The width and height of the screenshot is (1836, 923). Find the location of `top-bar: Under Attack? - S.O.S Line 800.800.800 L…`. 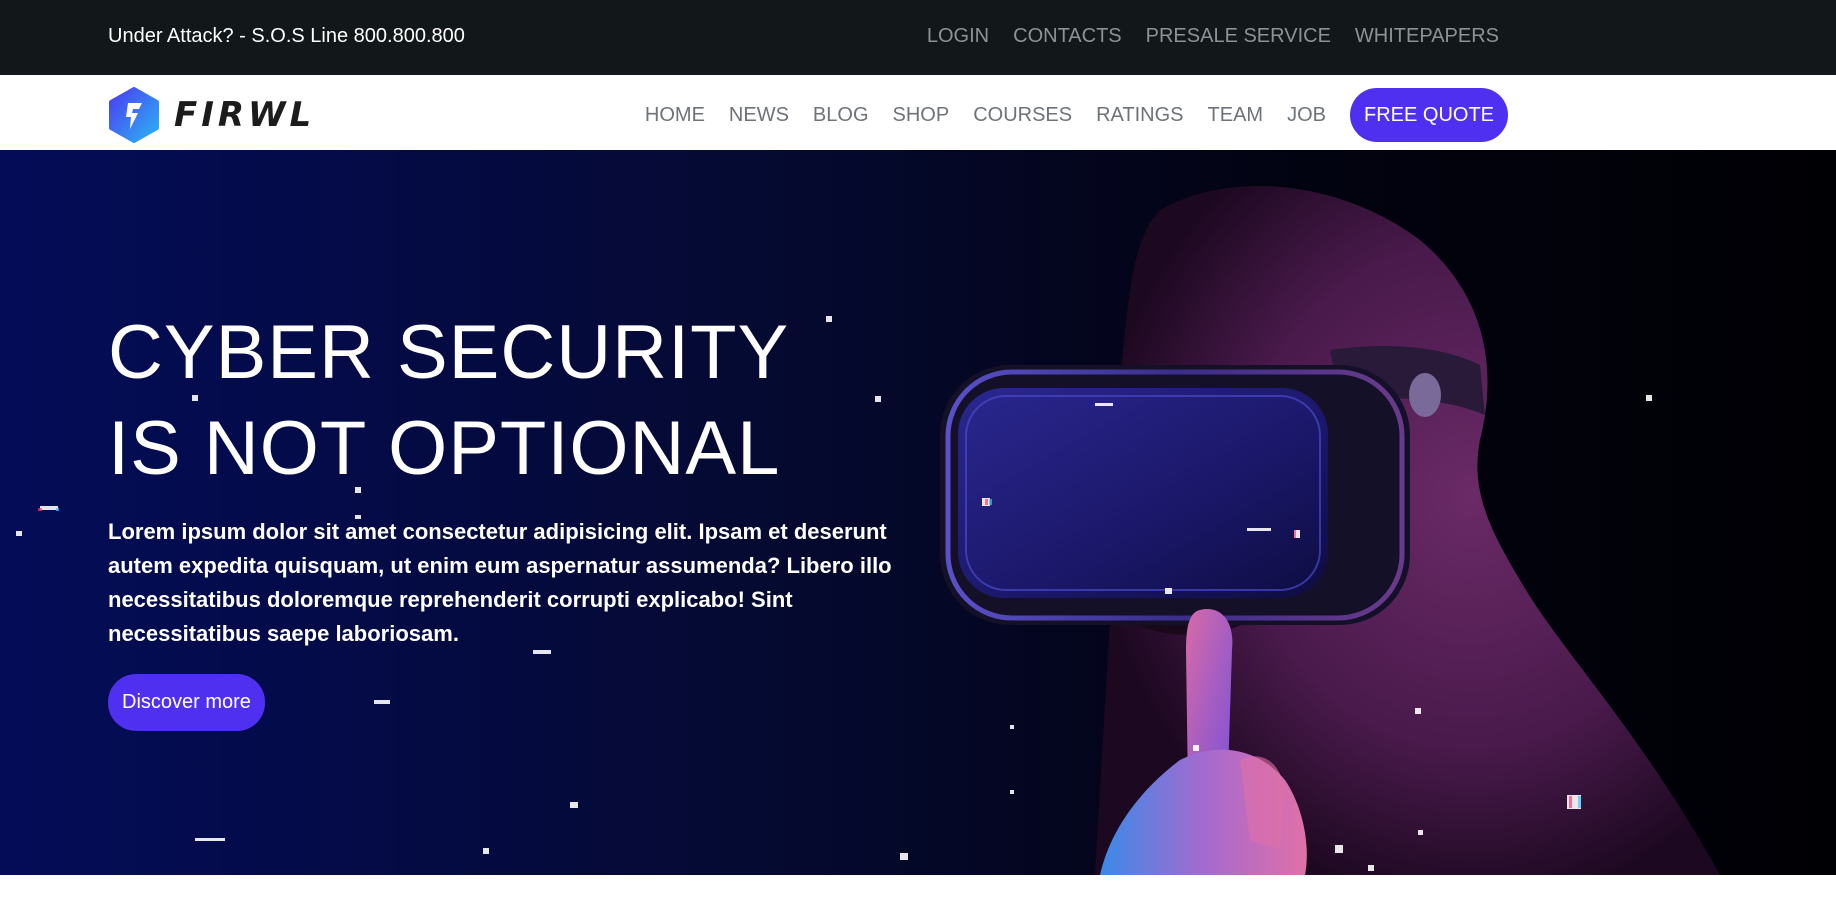

top-bar: Under Attack? - S.O.S Line 800.800.800 L… is located at coordinates (918, 37).